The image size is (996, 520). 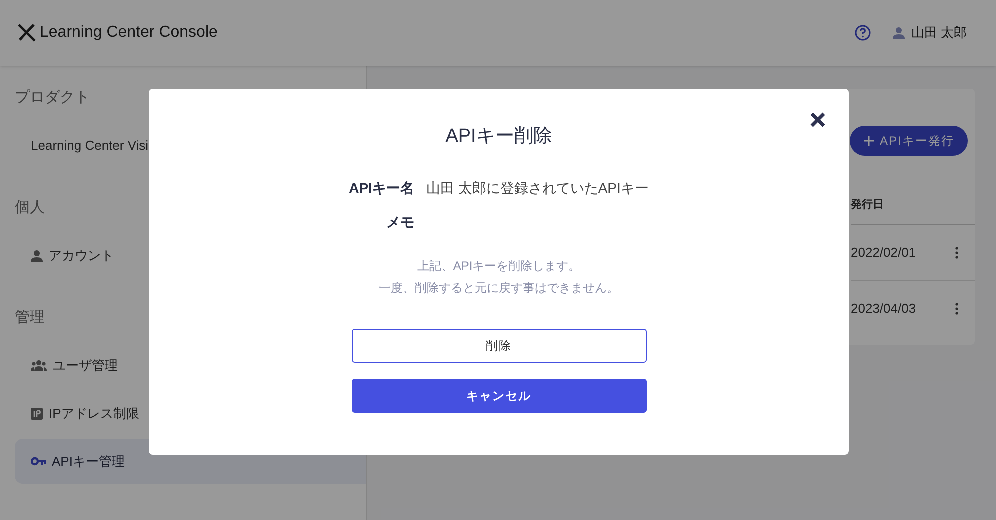 I want to click on table-cell-text: 2022/02/01, so click(x=883, y=253).